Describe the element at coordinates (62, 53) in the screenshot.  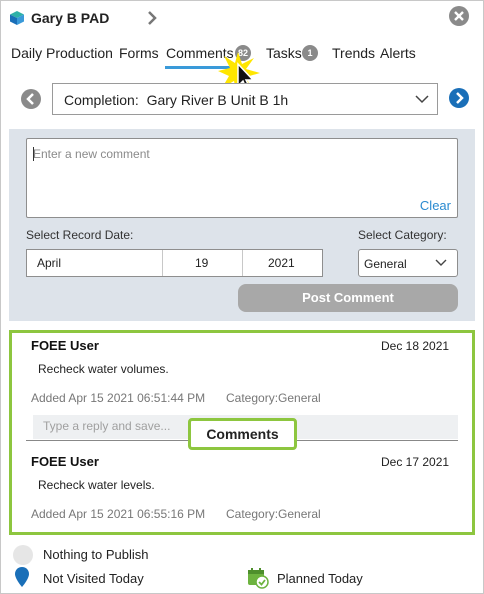
I see `tab-daily-production: Daily Production` at that location.